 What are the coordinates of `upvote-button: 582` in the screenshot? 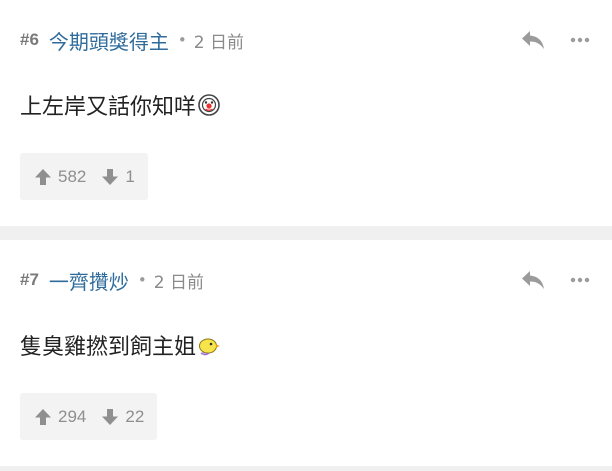 It's located at (60, 177).